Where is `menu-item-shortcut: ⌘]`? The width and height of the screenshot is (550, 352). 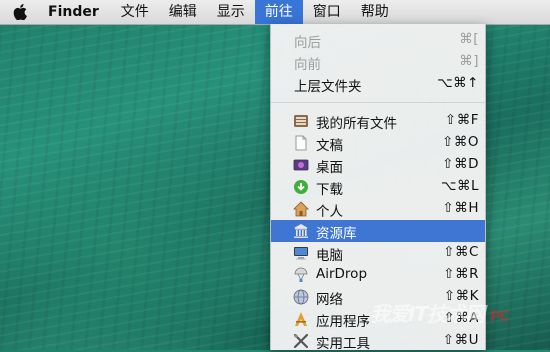 menu-item-shortcut: ⌘] is located at coordinates (469, 61).